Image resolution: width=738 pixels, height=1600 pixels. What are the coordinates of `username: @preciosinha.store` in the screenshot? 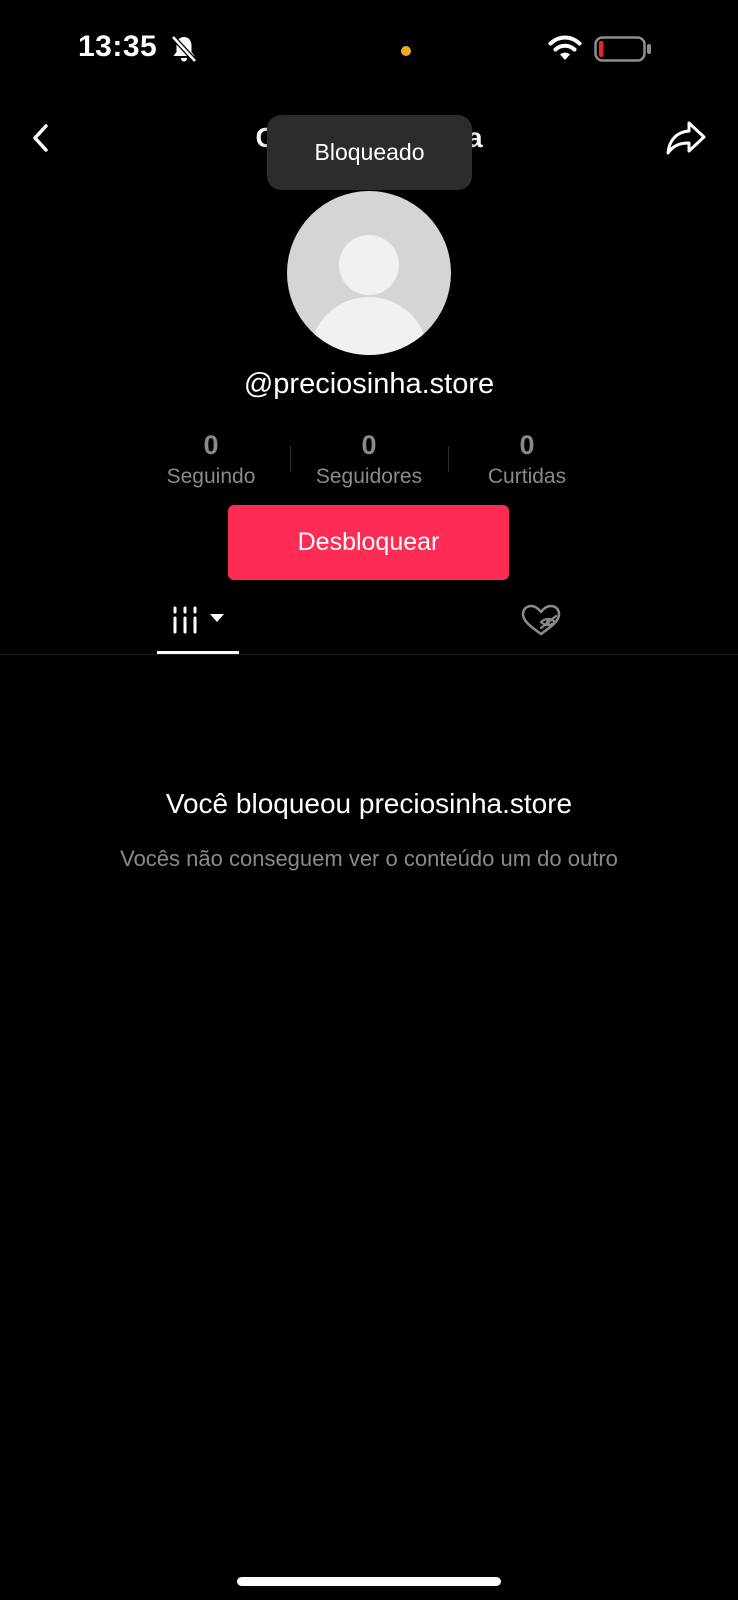 It's located at (369, 384).